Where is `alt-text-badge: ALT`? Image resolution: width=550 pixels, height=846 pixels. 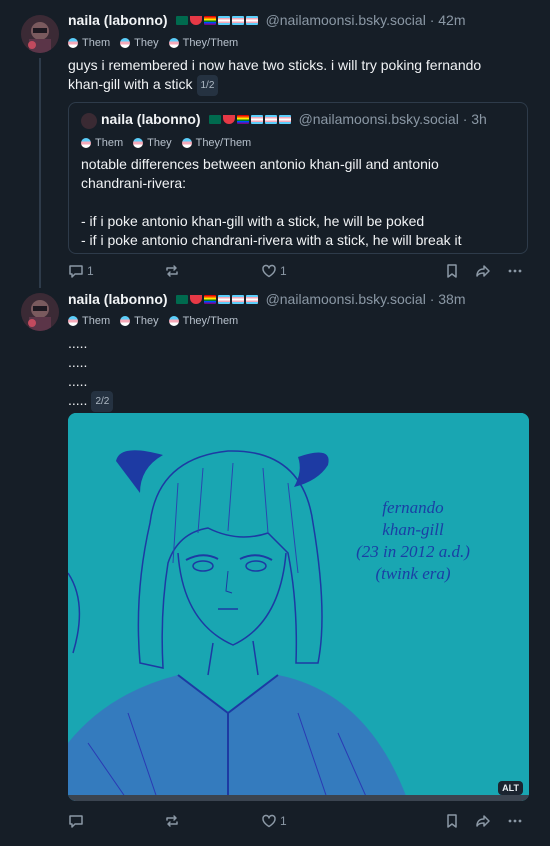
alt-text-badge: ALT is located at coordinates (510, 788).